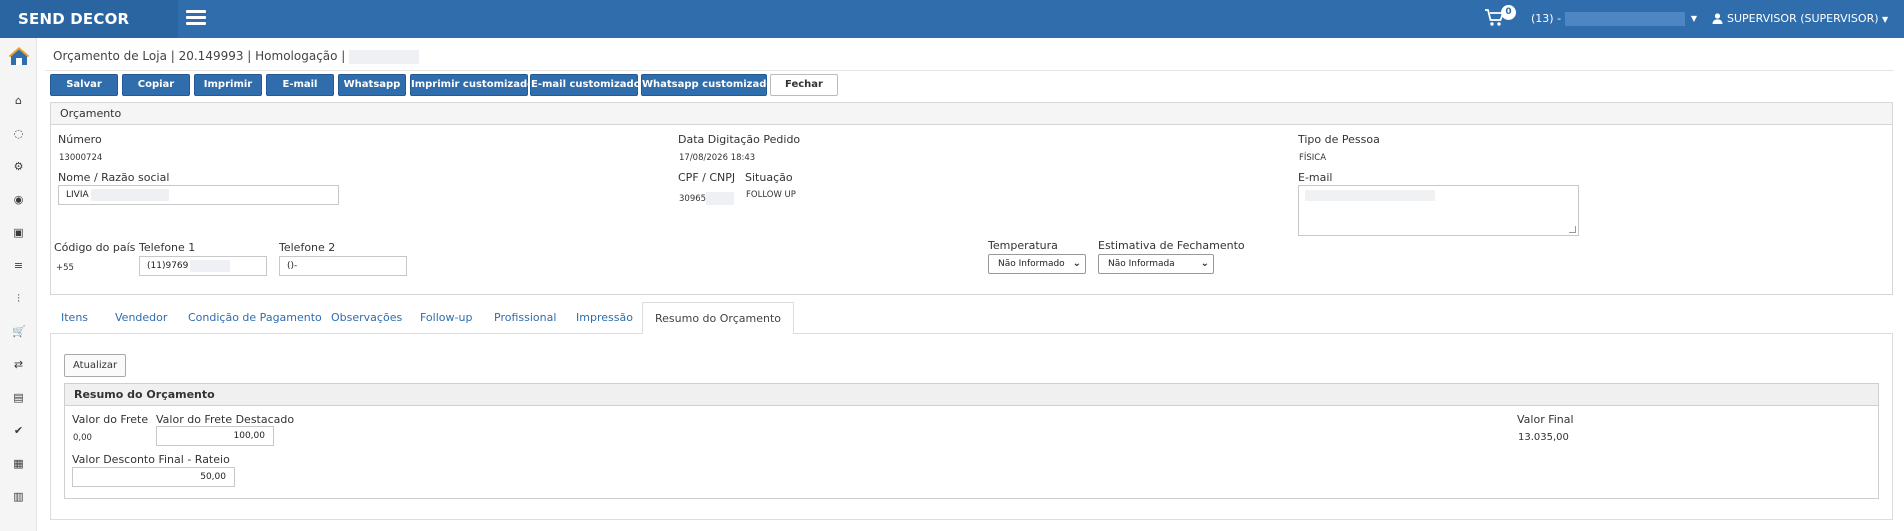 The width and height of the screenshot is (1904, 531). I want to click on hamburger-menu-icon, so click(196, 18).